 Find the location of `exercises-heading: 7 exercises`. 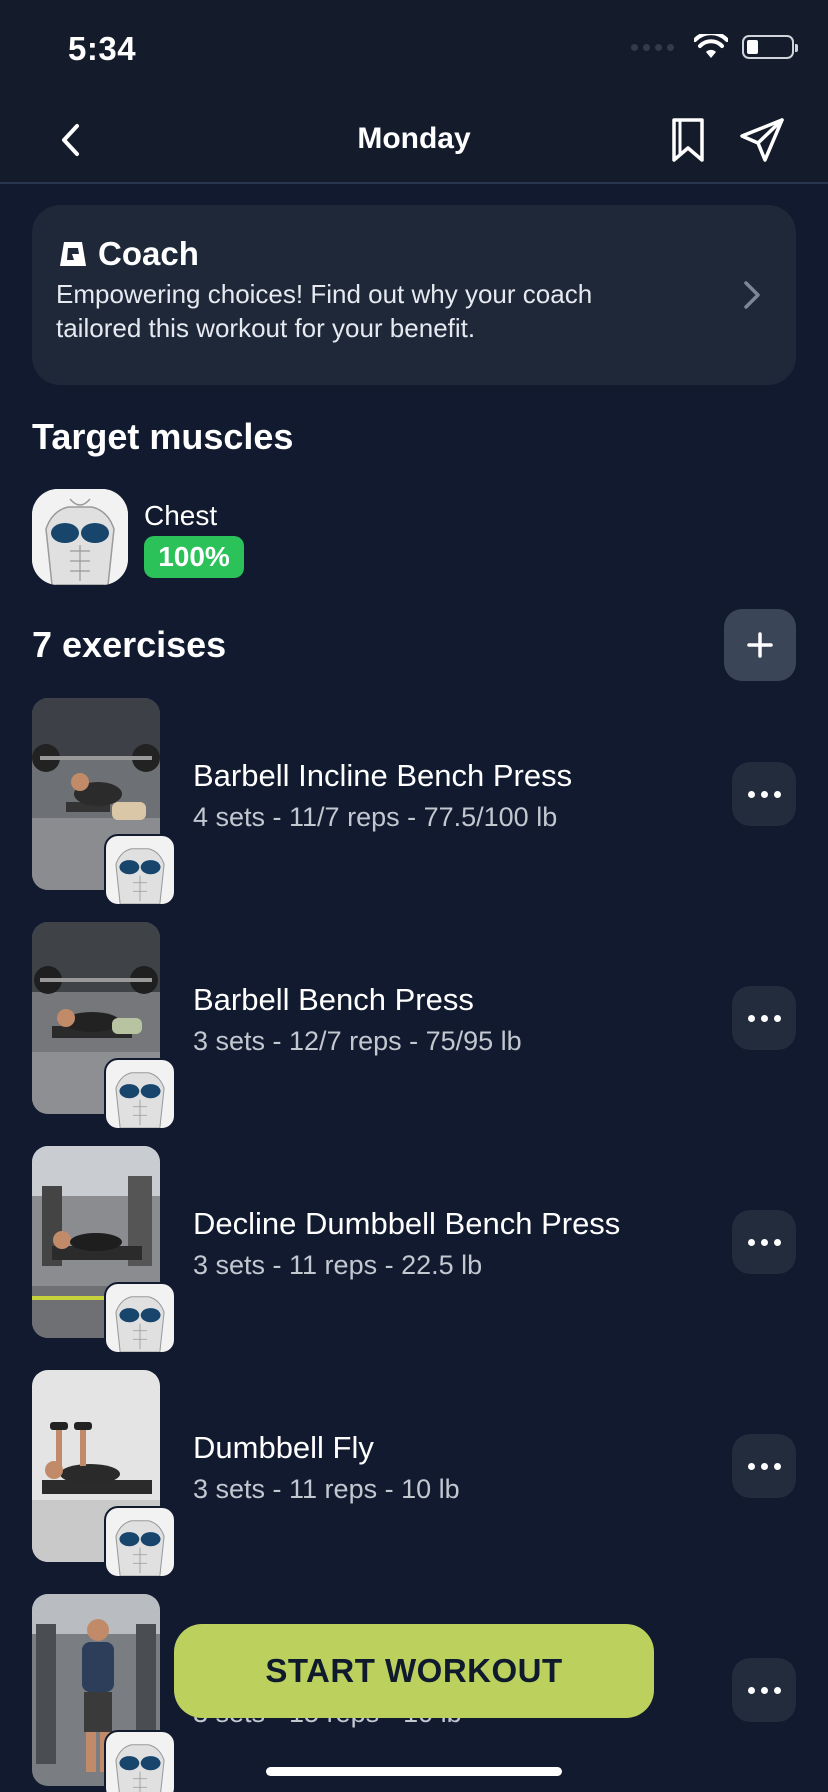

exercises-heading: 7 exercises is located at coordinates (129, 644).